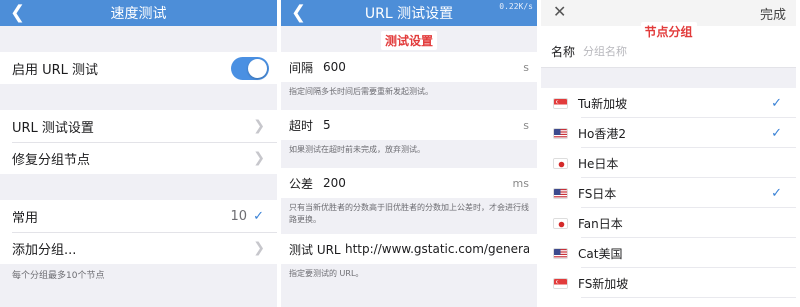 The height and width of the screenshot is (307, 800). I want to click on timeout-field: 超时 5 s, so click(409, 125).